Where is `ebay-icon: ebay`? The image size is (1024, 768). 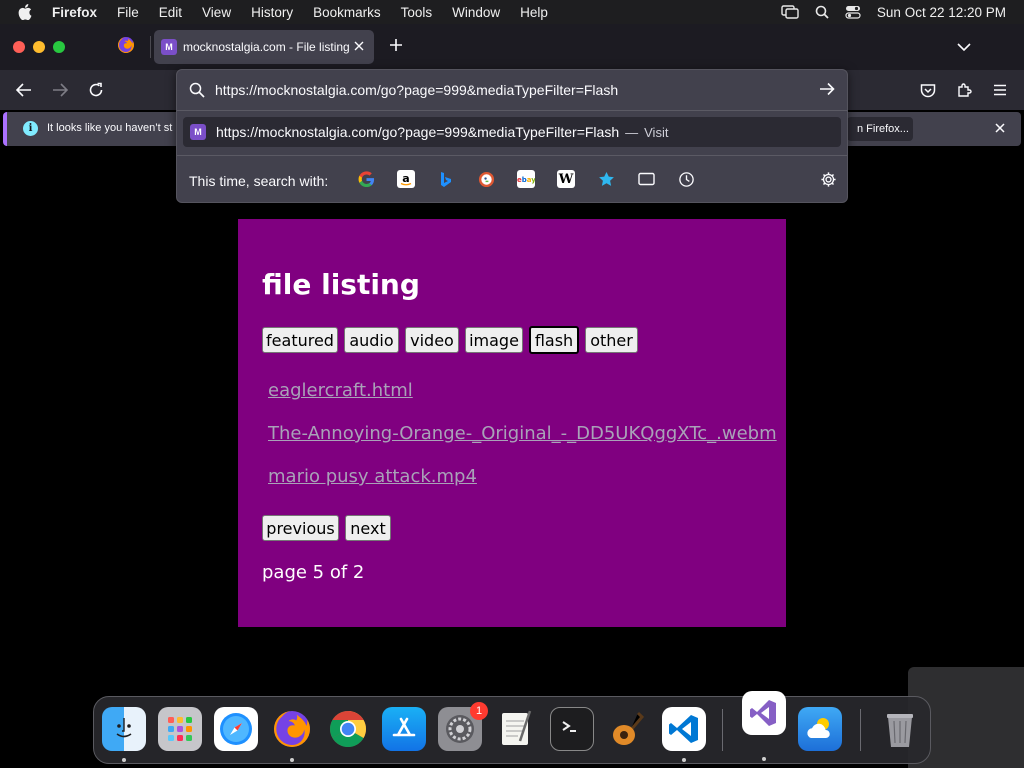 ebay-icon: ebay is located at coordinates (526, 179).